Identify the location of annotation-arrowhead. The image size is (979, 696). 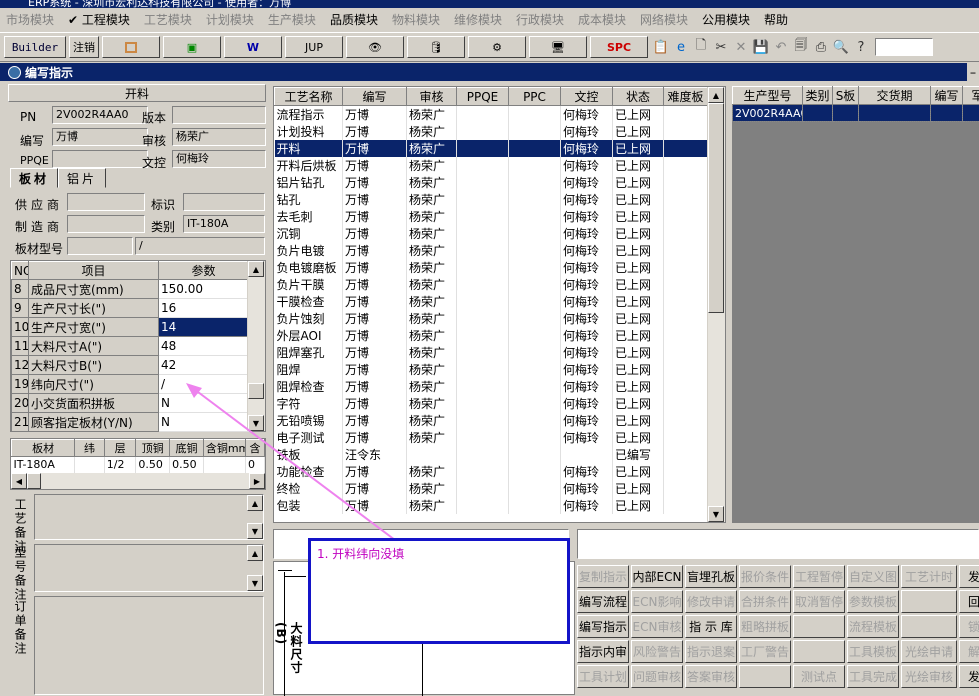
(194, 390).